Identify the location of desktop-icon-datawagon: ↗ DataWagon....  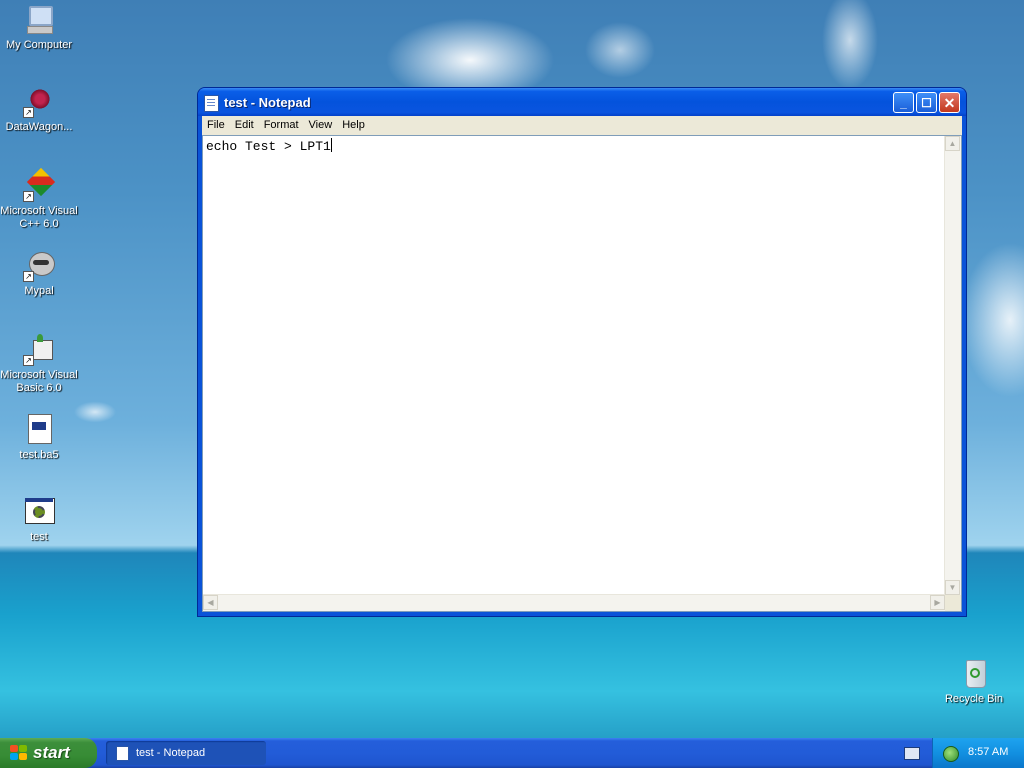
(39, 110).